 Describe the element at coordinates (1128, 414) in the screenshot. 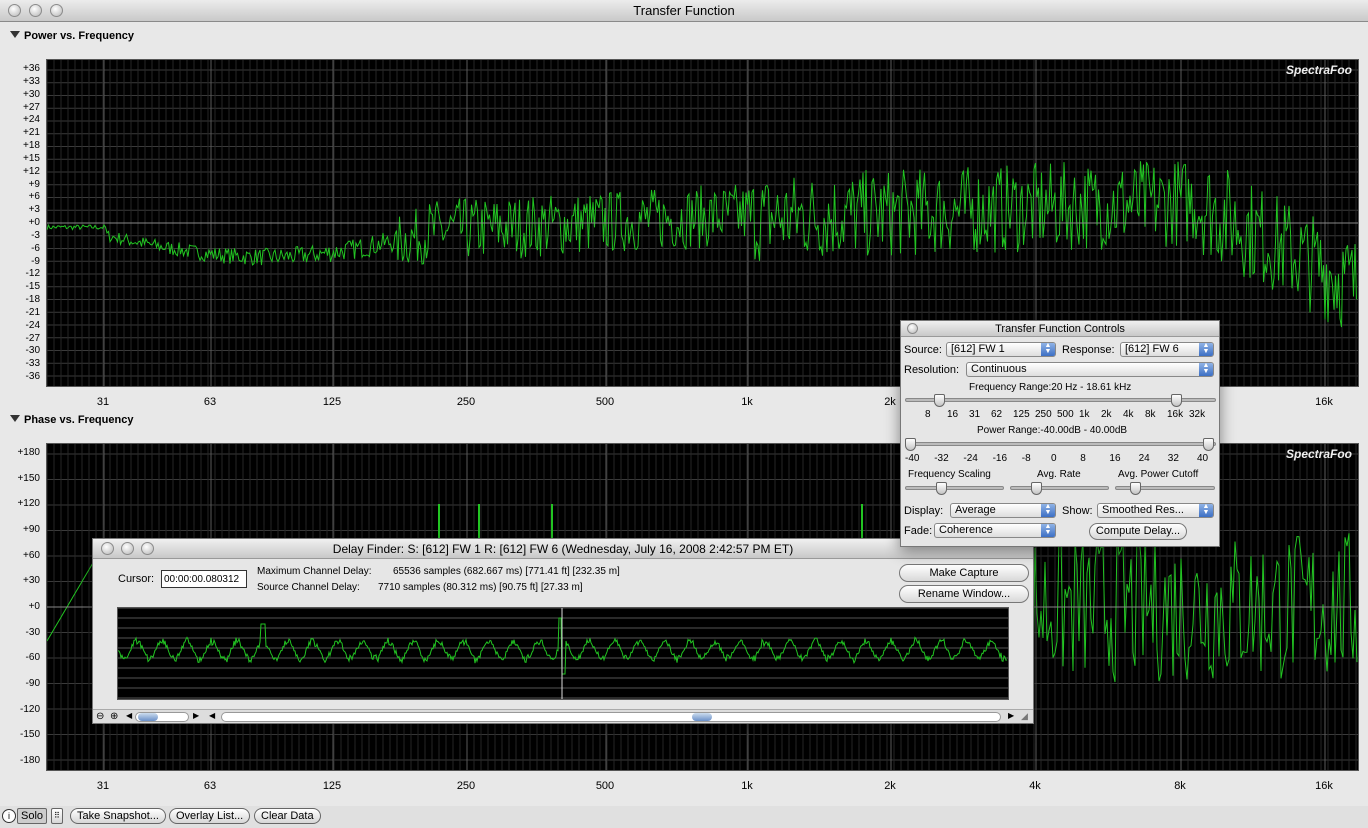

I see `slider-tick-label: 4k` at that location.